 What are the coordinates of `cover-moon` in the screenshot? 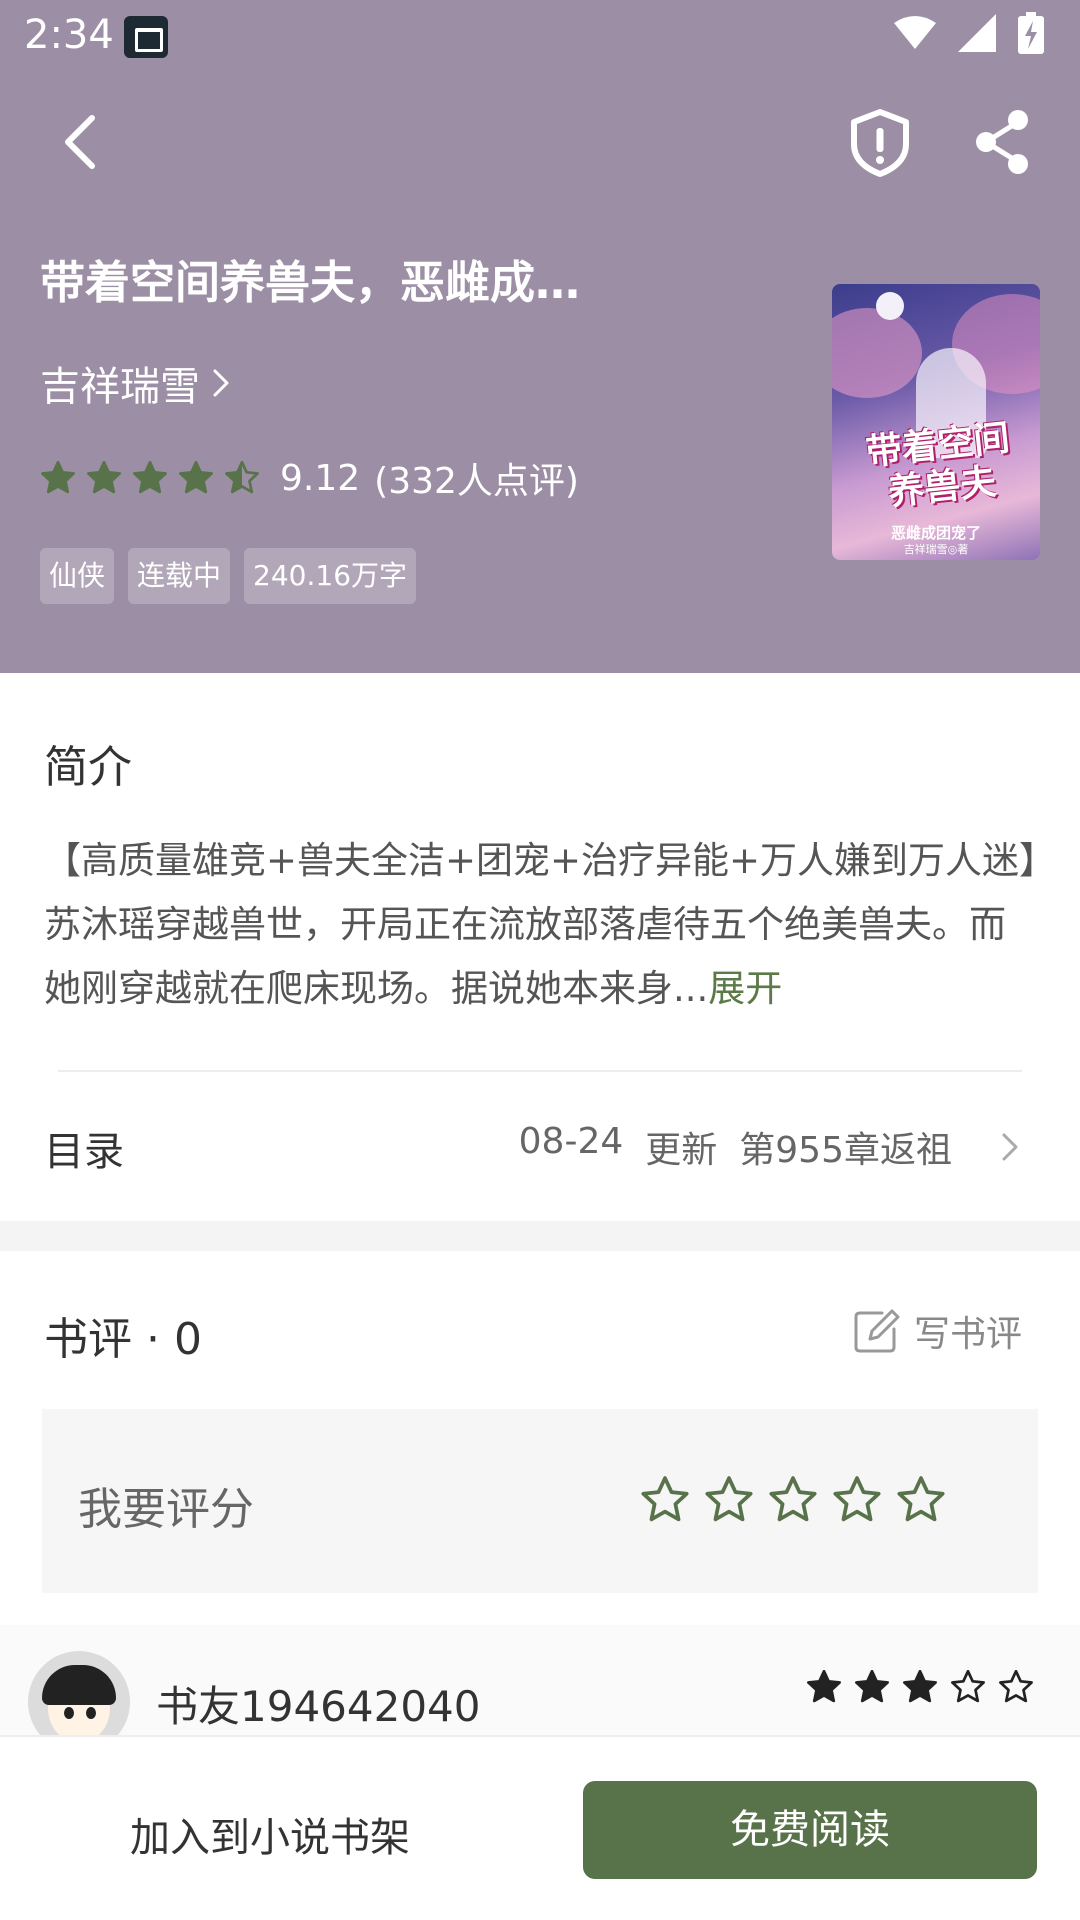 It's located at (890, 306).